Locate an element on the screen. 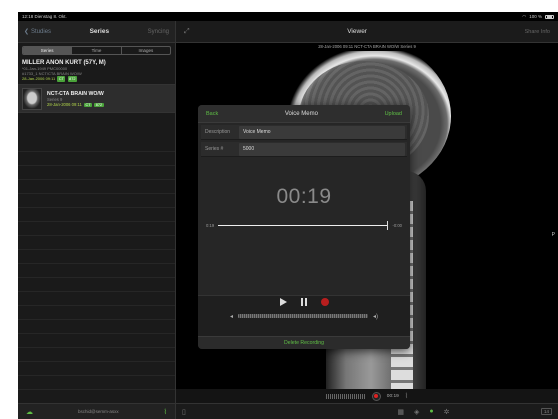  viewer-toolbar: ▯ ▦ ◈ ● ✲ 14 is located at coordinates (367, 411).